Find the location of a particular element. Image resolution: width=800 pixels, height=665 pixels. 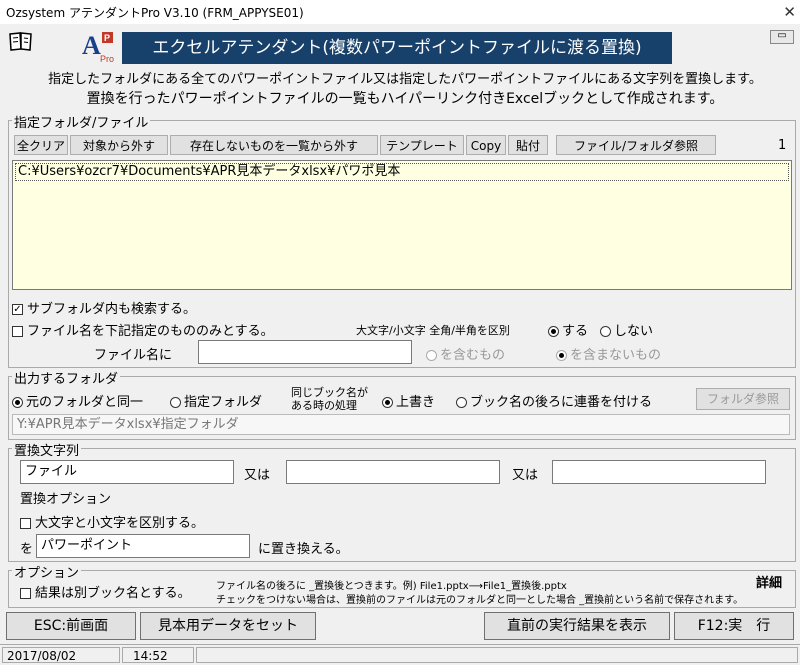

contains-radio: を含むもの is located at coordinates (465, 353).